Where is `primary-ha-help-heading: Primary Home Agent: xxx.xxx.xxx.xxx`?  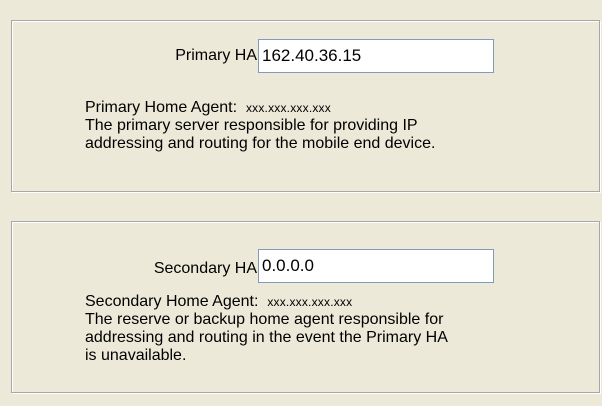 primary-ha-help-heading: Primary Home Agent: xxx.xxx.xxx.xxx is located at coordinates (335, 108).